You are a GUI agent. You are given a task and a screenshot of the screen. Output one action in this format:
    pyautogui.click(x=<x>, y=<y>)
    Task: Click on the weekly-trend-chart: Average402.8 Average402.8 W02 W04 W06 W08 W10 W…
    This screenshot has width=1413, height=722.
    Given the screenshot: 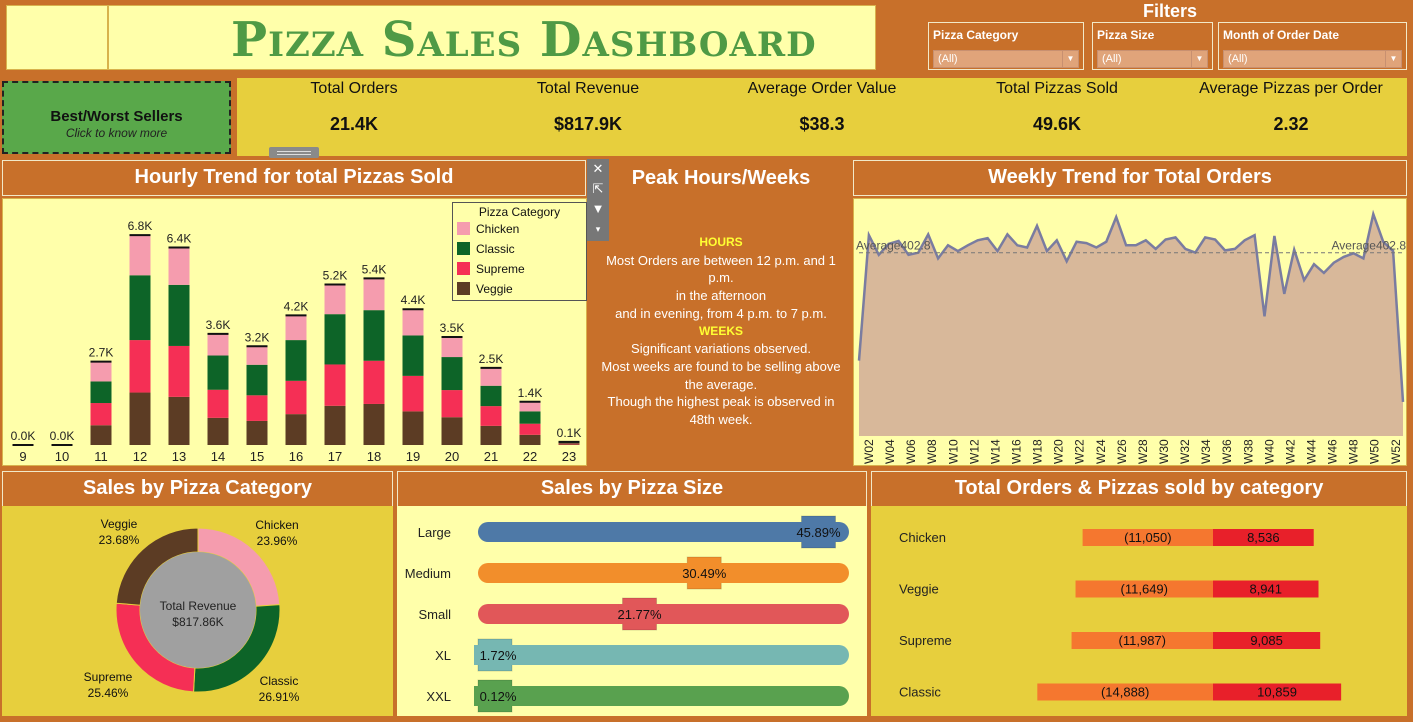 What is the action you would take?
    pyautogui.click(x=1131, y=336)
    